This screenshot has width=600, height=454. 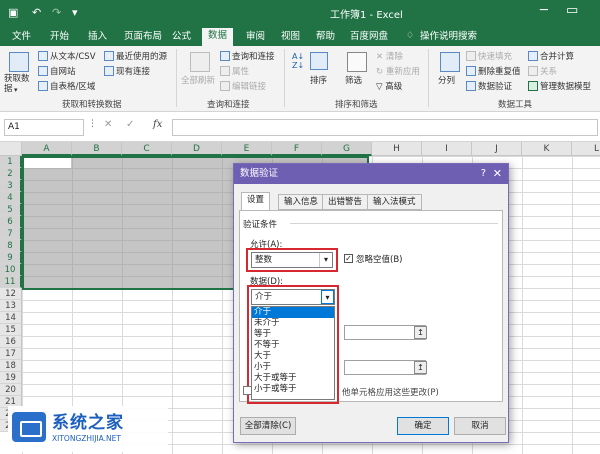 I want to click on help-icon: ?, so click(x=483, y=174).